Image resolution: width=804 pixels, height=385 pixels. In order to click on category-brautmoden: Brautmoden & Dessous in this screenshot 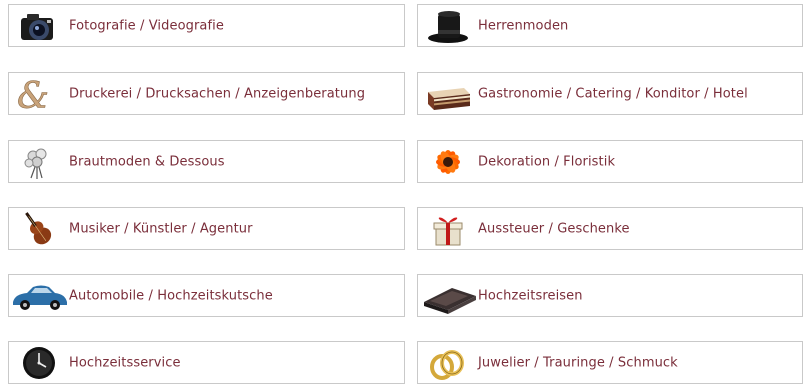, I will do `click(206, 161)`.